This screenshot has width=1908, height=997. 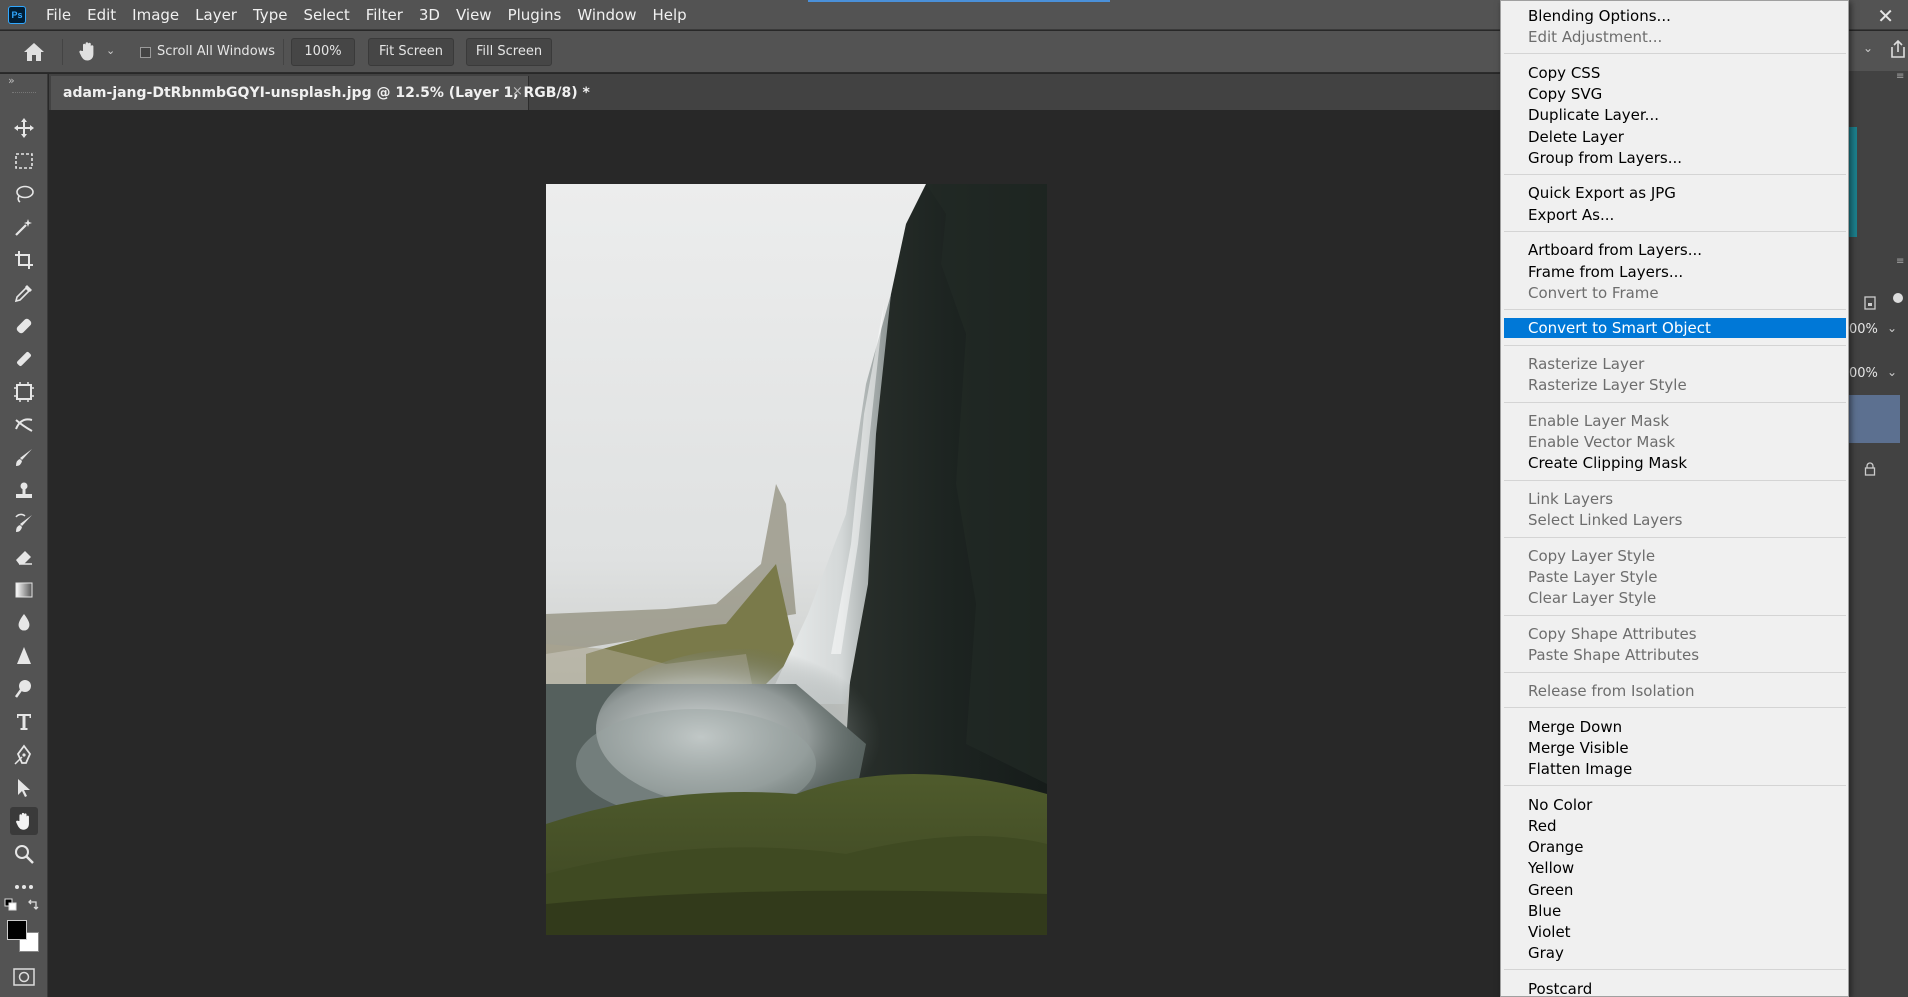 I want to click on opacity-value: 00%, so click(x=1863, y=329).